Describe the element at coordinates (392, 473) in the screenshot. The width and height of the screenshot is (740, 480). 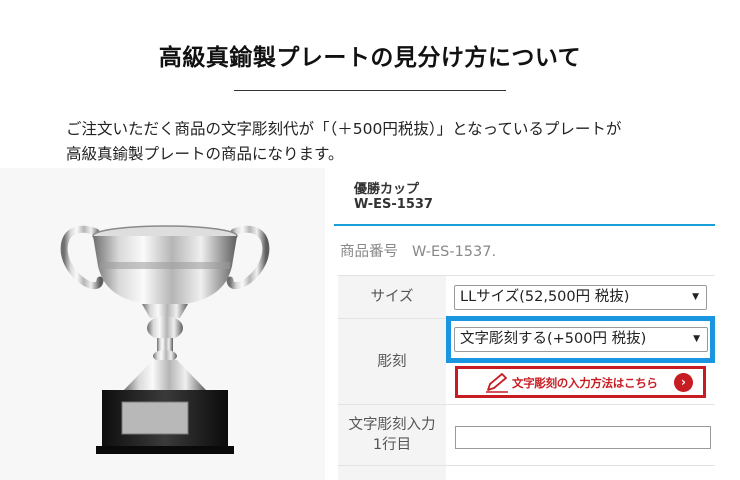
I see `next-label-cell` at that location.